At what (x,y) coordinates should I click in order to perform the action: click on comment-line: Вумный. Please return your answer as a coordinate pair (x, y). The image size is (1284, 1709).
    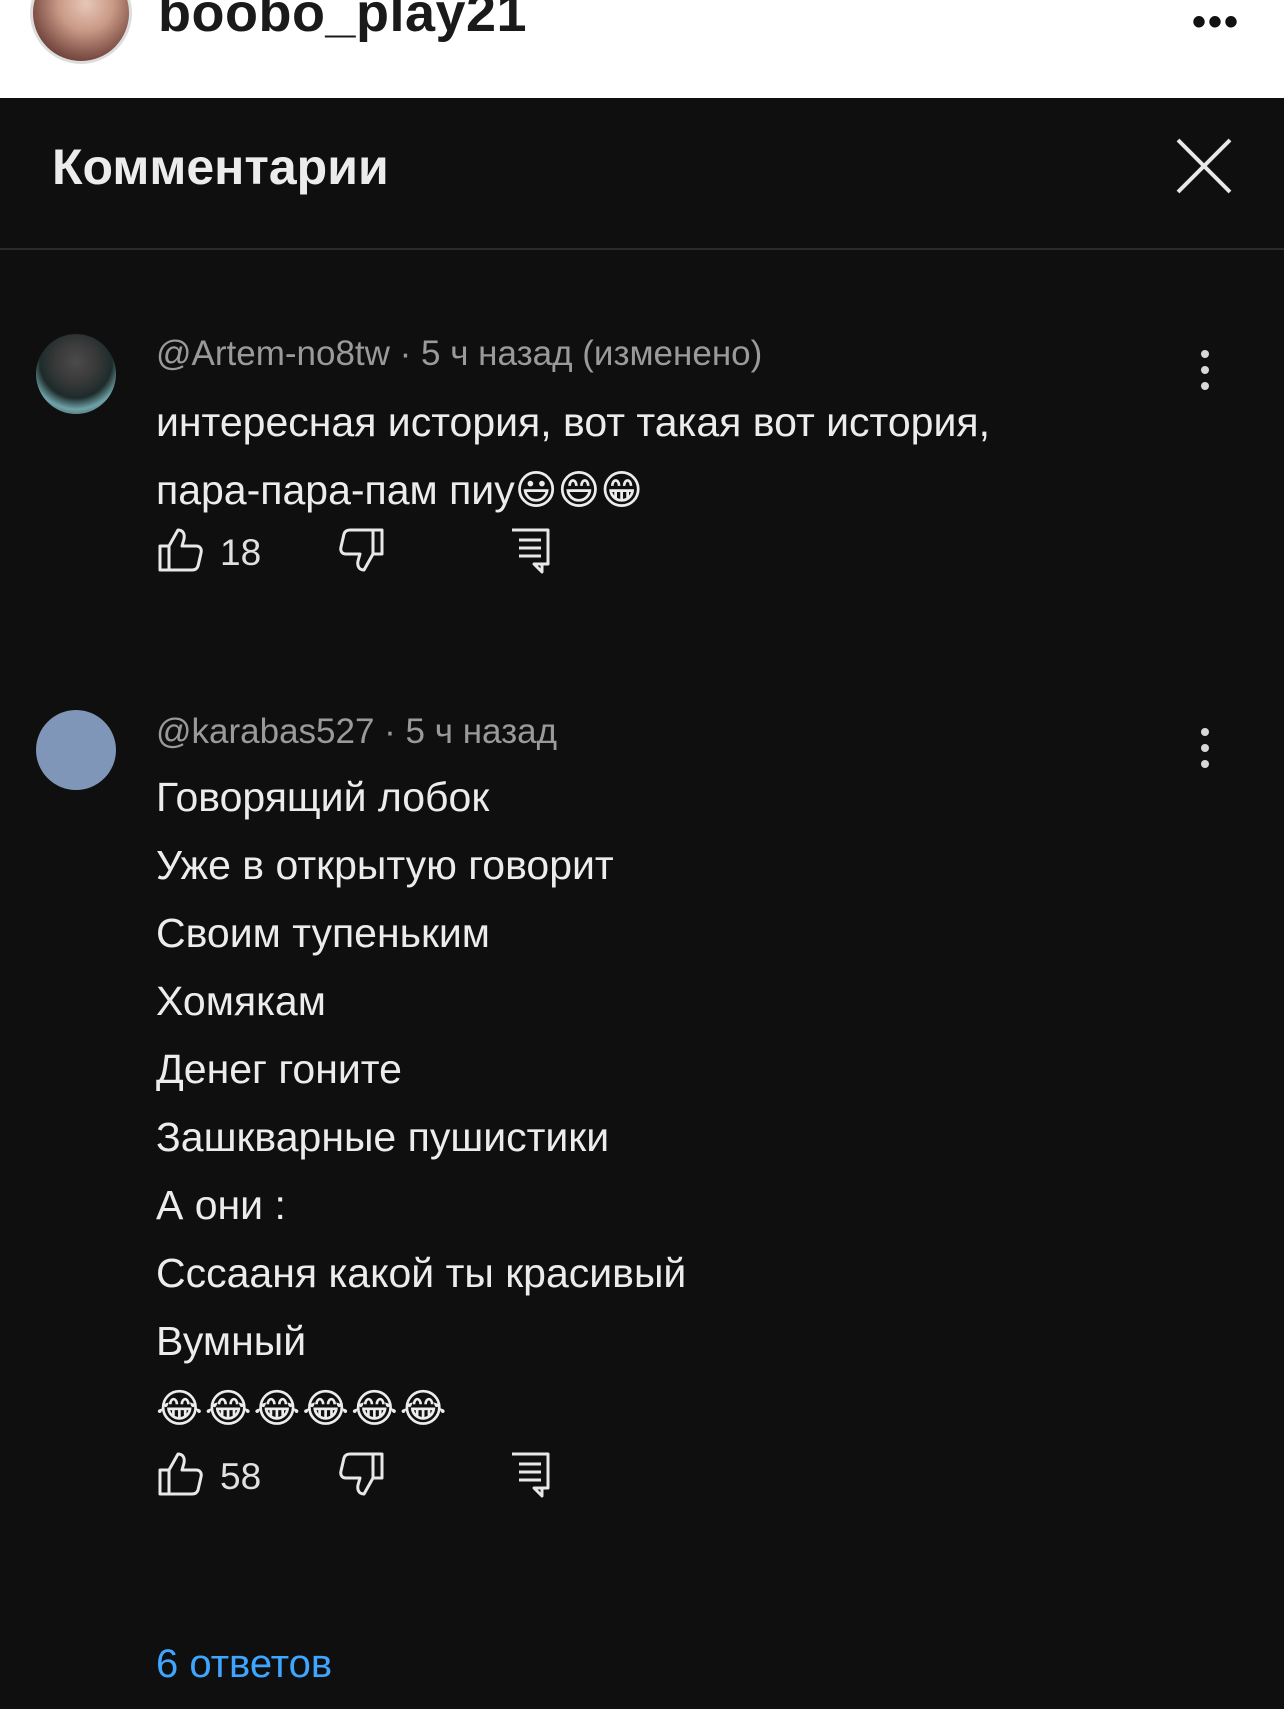
    Looking at the image, I should click on (231, 1341).